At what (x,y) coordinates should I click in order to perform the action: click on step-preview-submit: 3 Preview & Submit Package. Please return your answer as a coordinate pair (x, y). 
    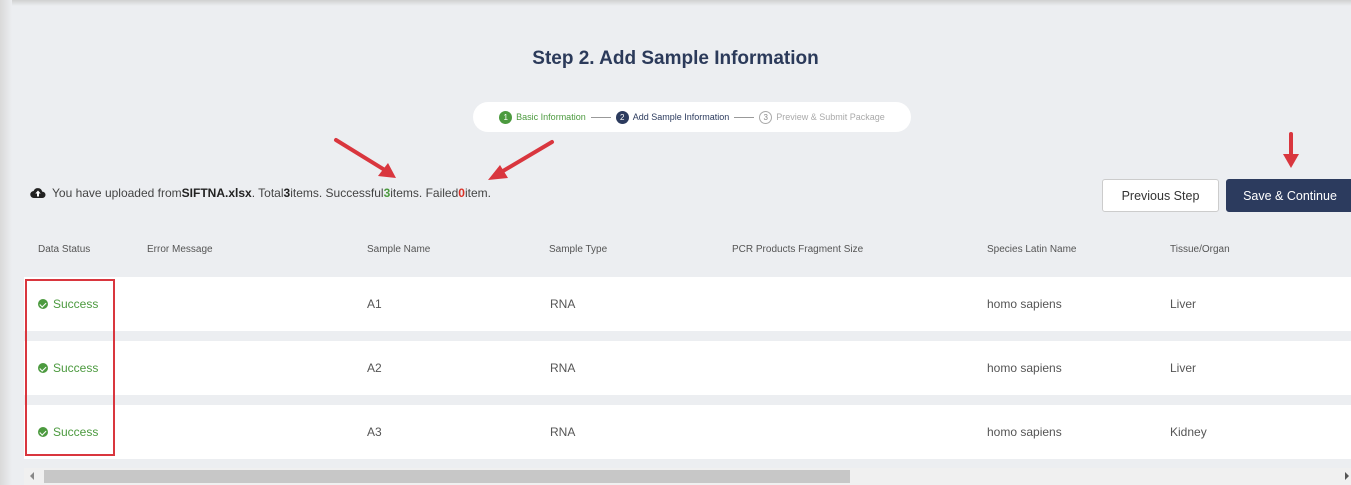
    Looking at the image, I should click on (822, 117).